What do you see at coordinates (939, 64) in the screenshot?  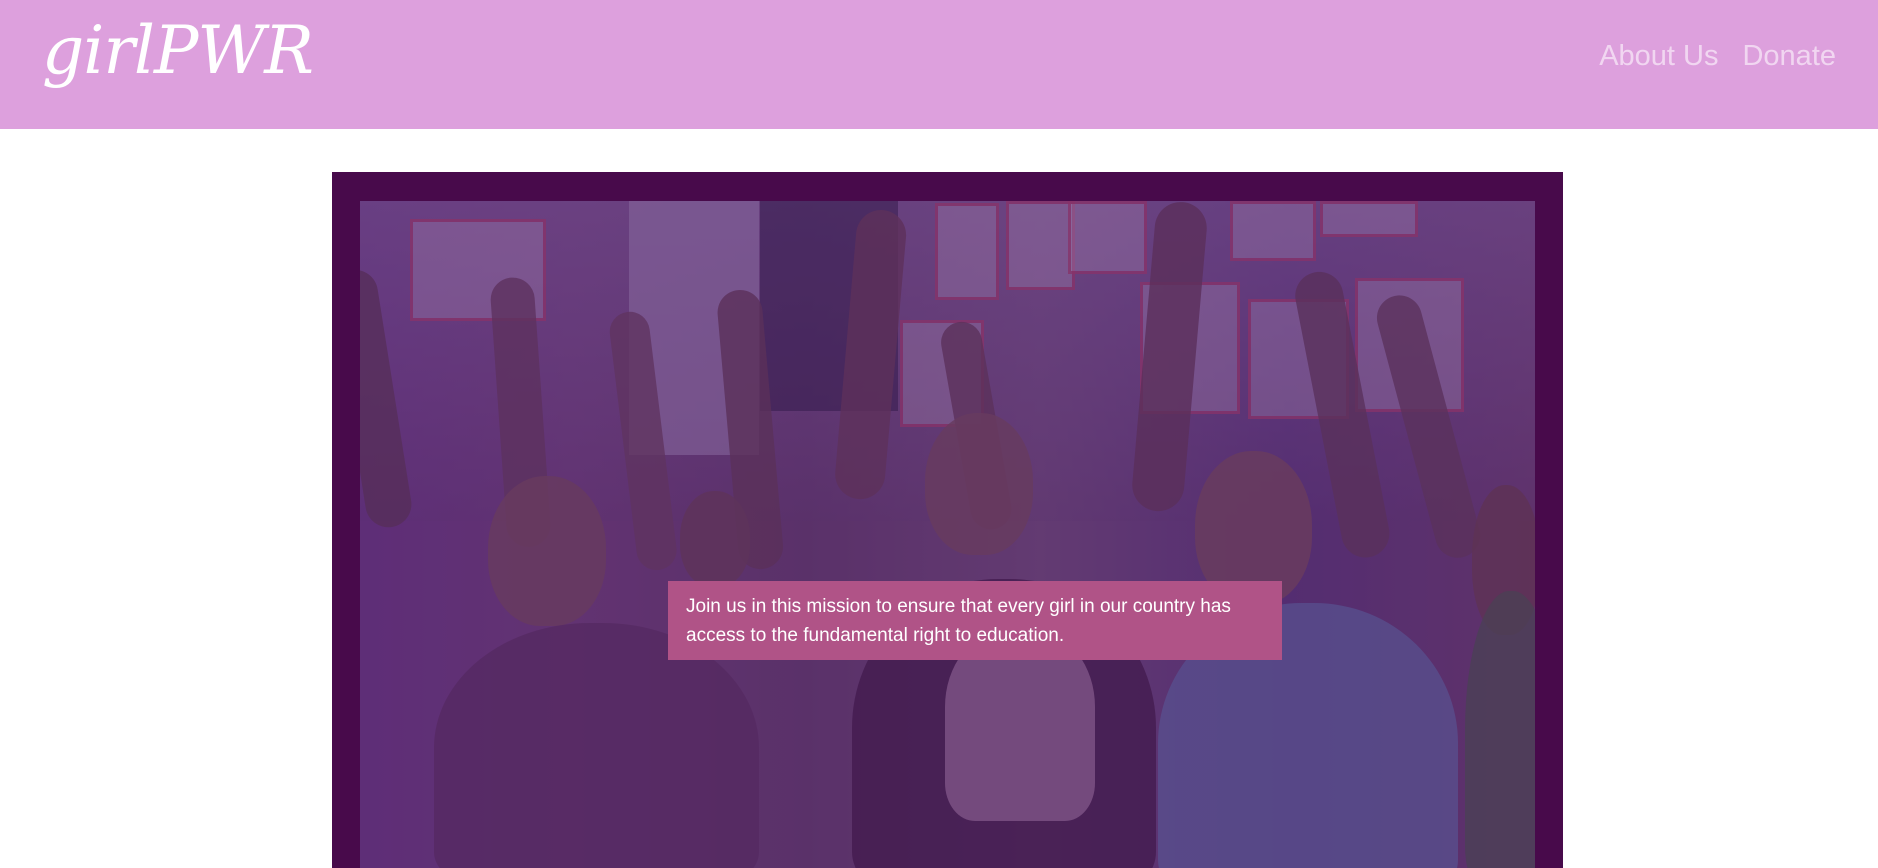 I see `site-header: girlPWR About Us Donate` at bounding box center [939, 64].